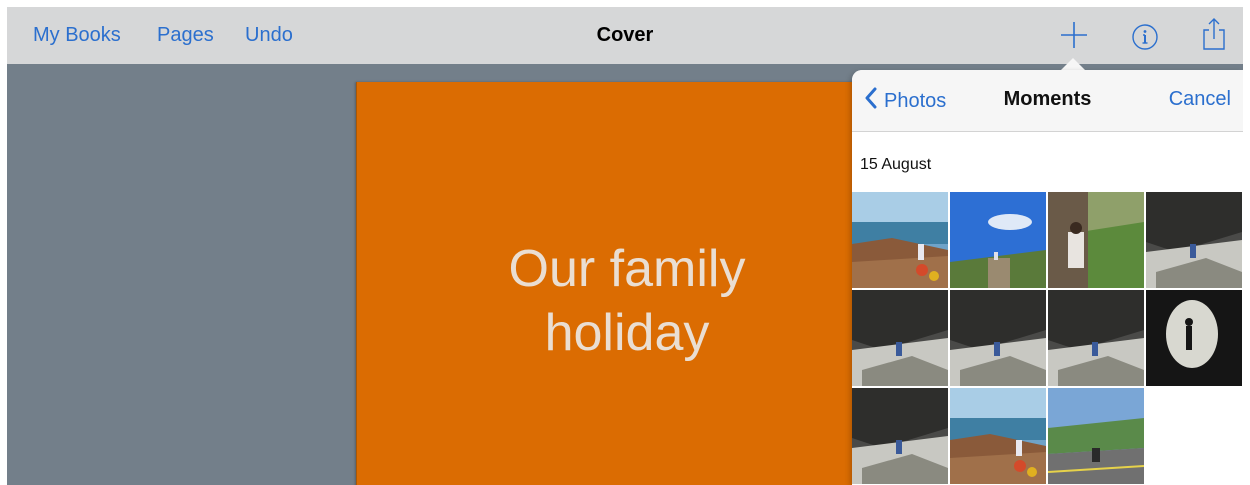  I want to click on photo-cave-tunnel, so click(1194, 338).